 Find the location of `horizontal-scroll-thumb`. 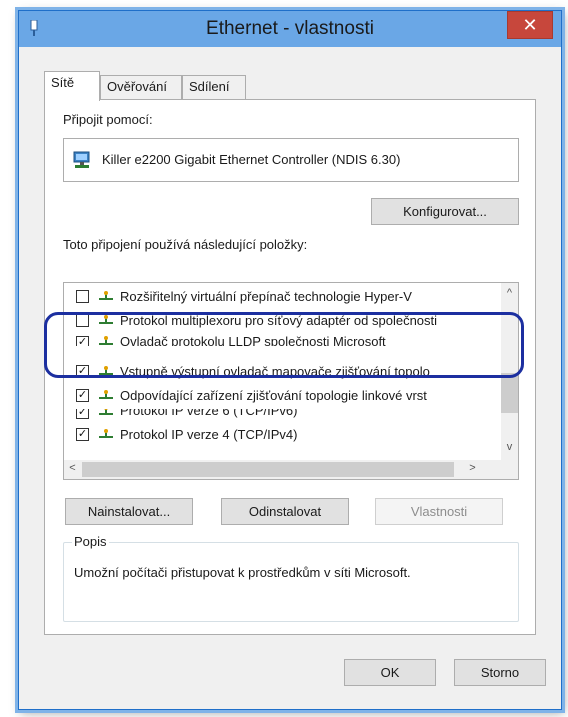

horizontal-scroll-thumb is located at coordinates (268, 469).